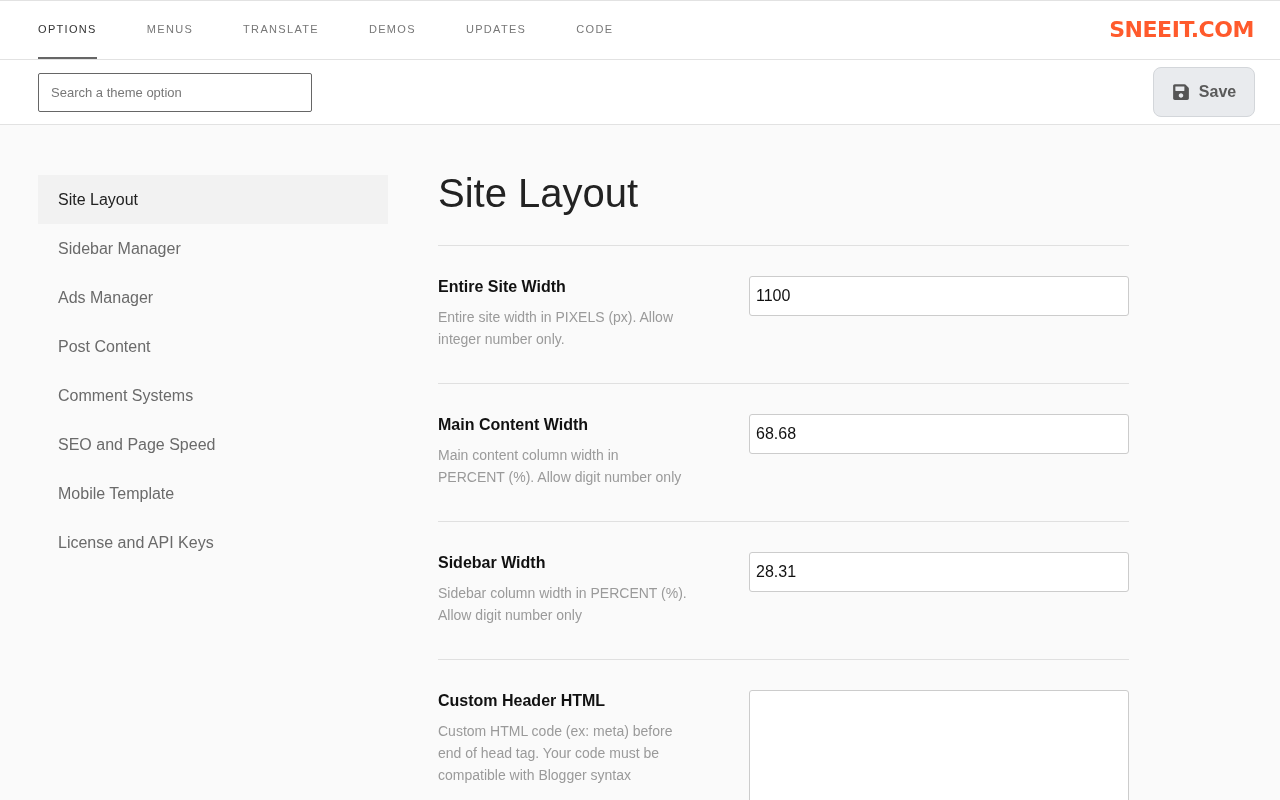 Image resolution: width=1280 pixels, height=800 pixels. I want to click on sidebar-item: Site Layout, so click(213, 199).